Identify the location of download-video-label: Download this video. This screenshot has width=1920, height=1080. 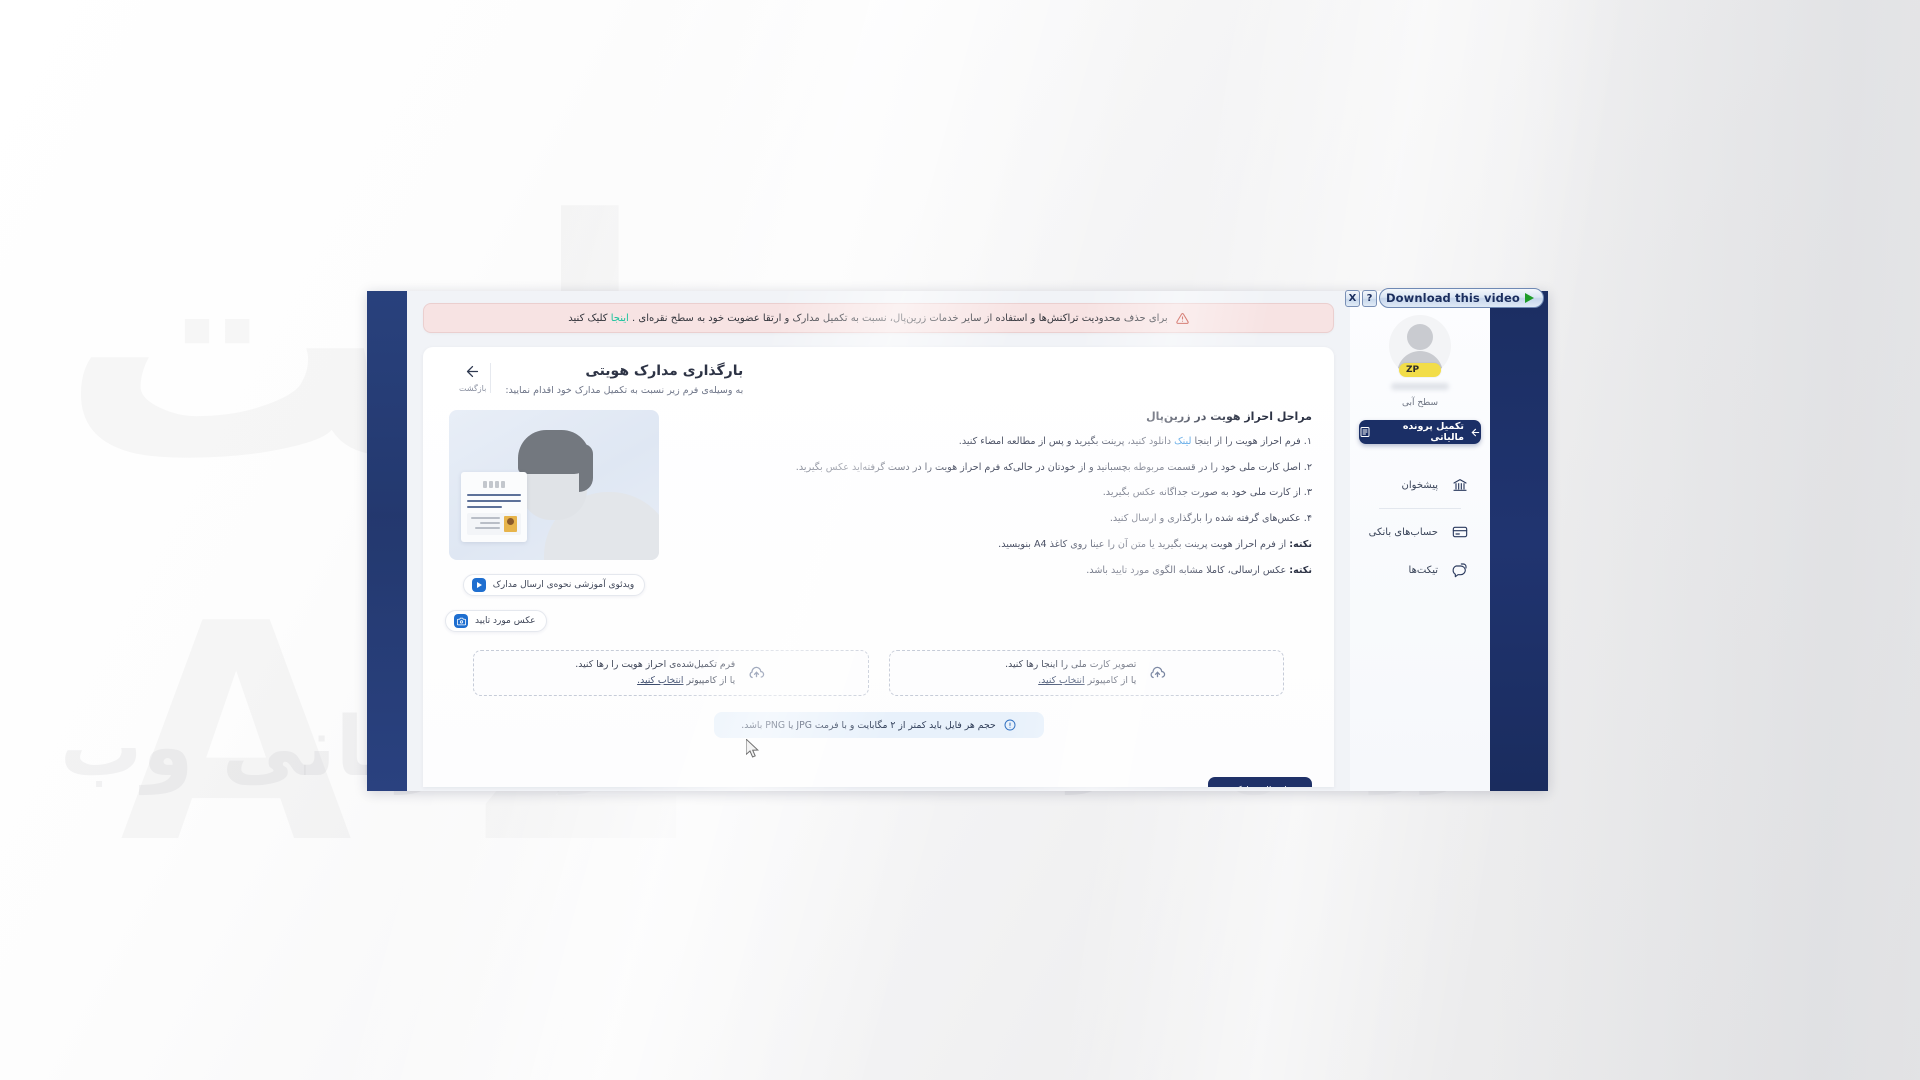
(1453, 298).